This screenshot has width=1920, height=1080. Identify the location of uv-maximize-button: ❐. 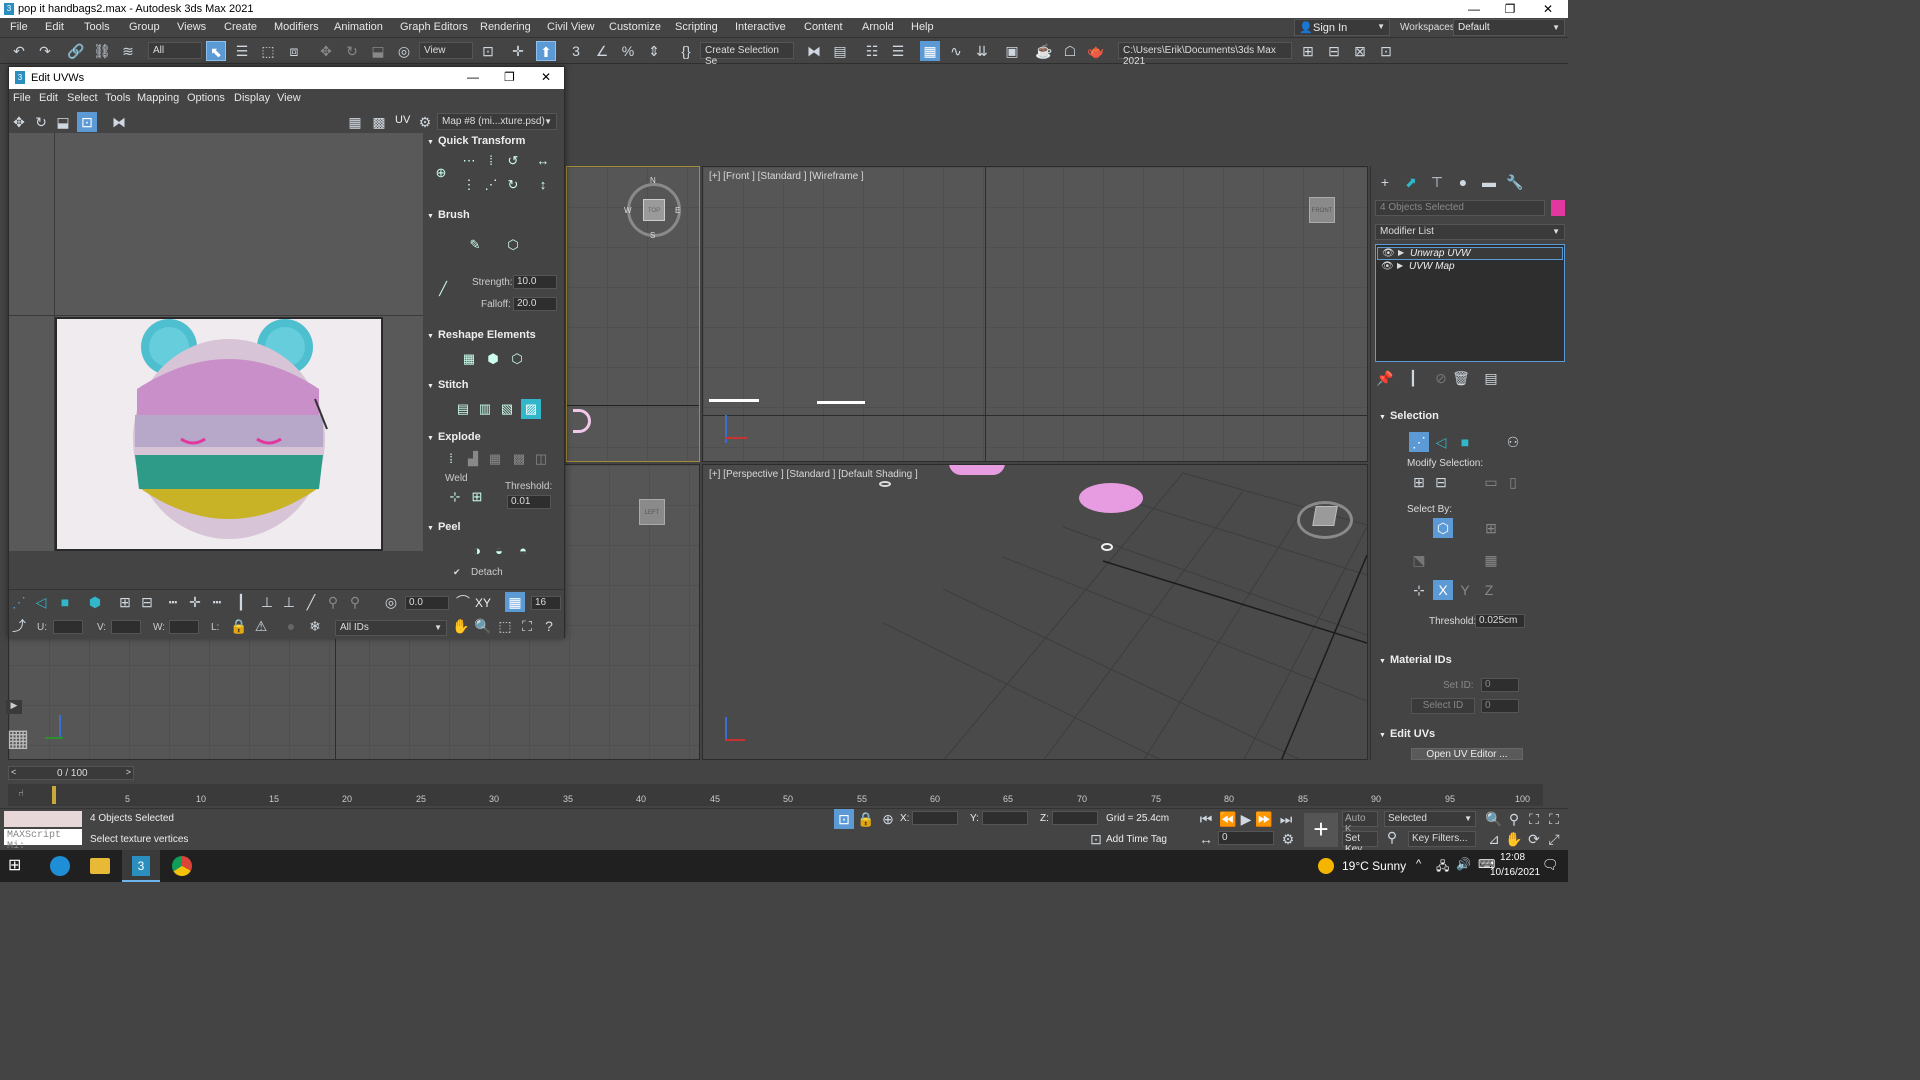
(509, 77).